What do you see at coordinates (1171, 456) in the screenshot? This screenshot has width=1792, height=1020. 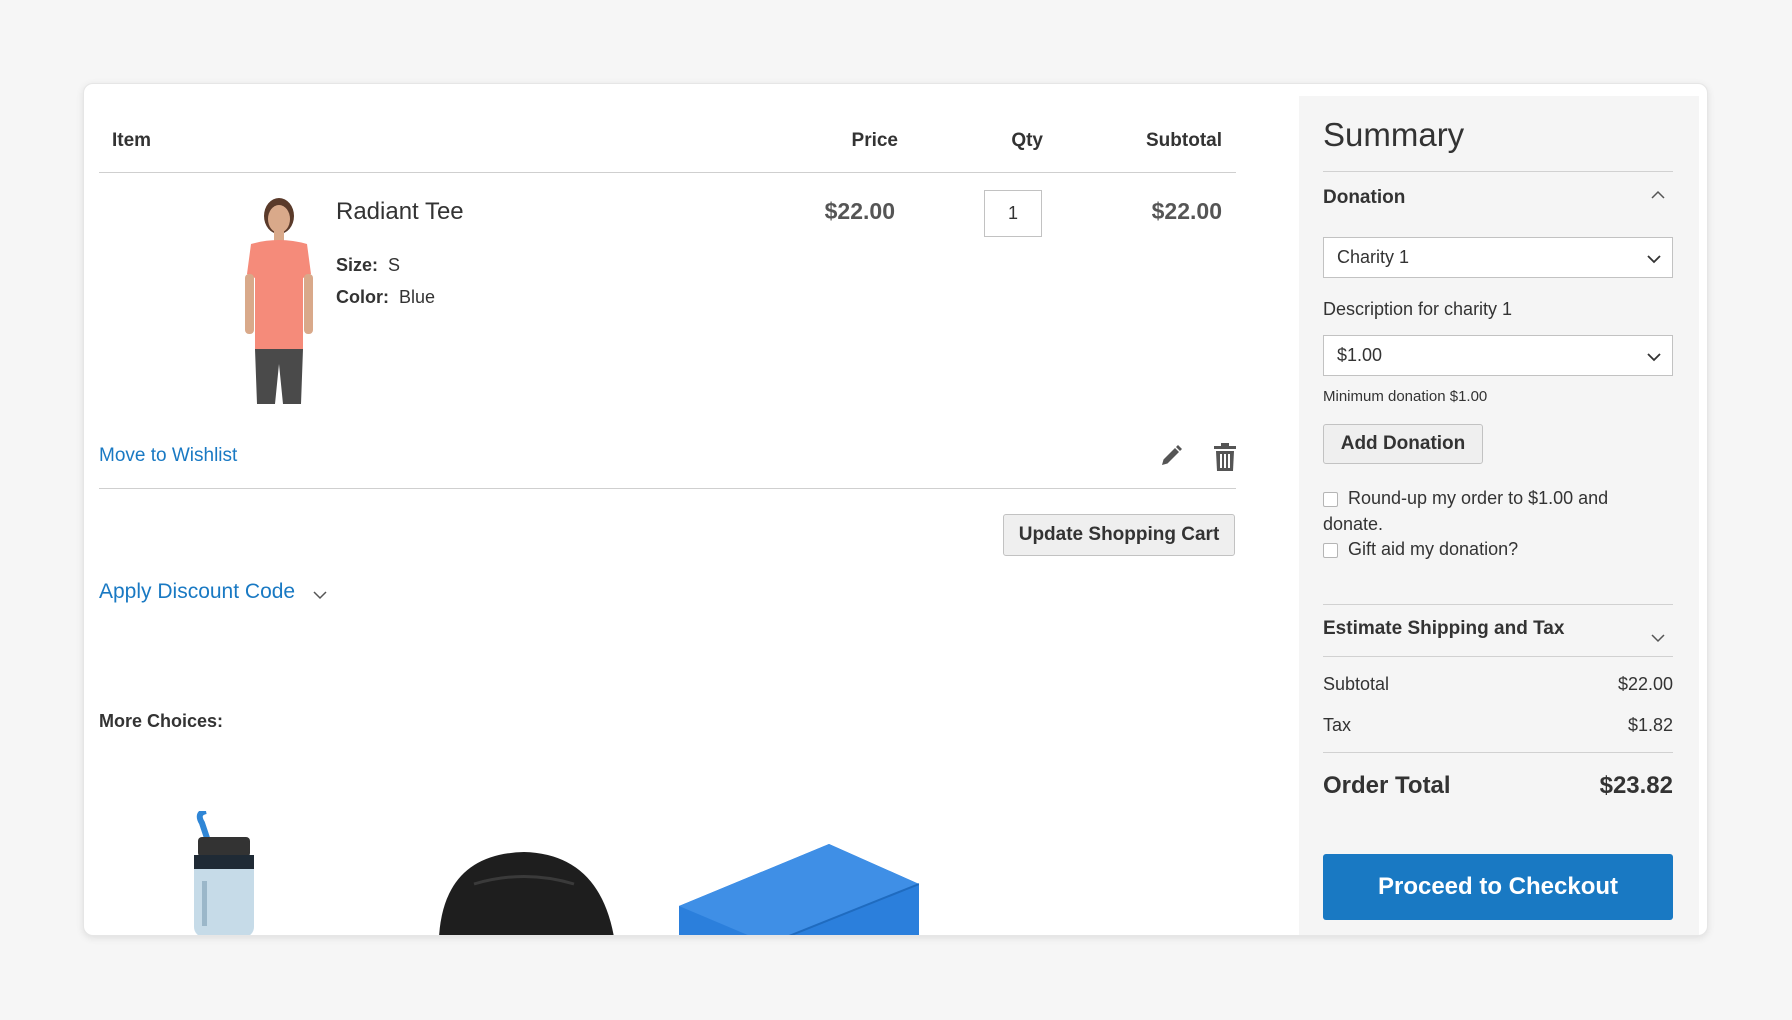 I see `pencil-icon` at bounding box center [1171, 456].